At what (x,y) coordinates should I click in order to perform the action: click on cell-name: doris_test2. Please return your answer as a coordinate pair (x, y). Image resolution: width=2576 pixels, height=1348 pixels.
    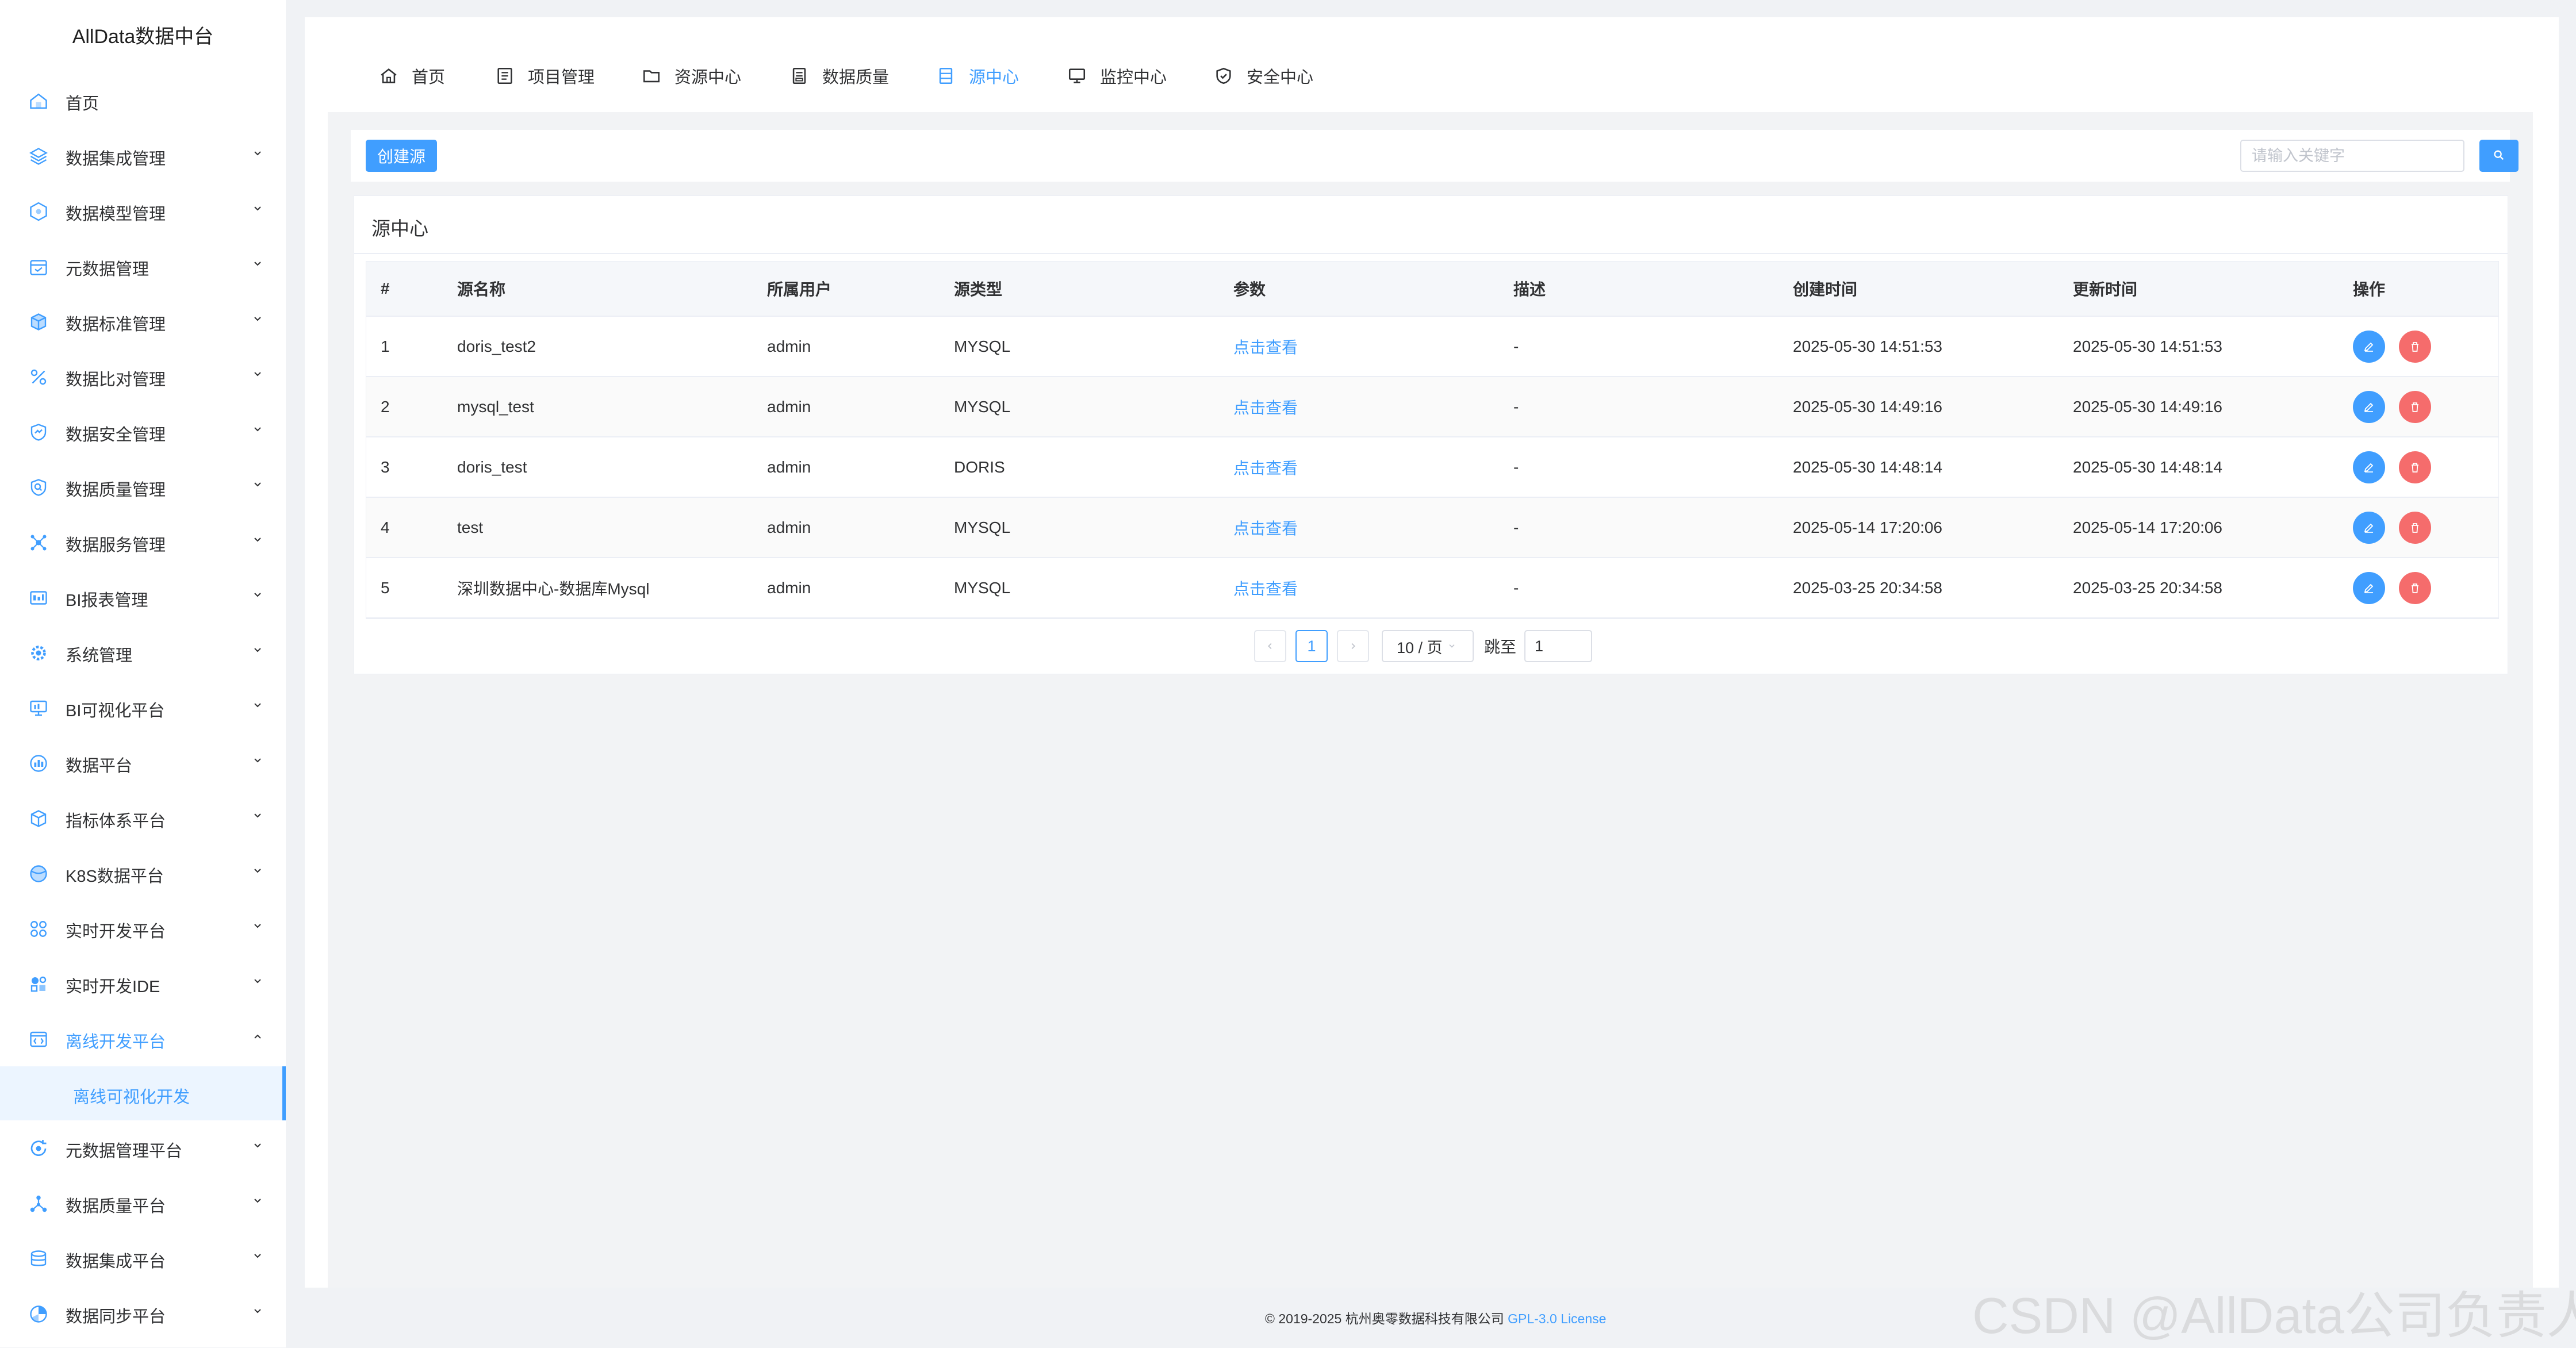
    Looking at the image, I should click on (496, 346).